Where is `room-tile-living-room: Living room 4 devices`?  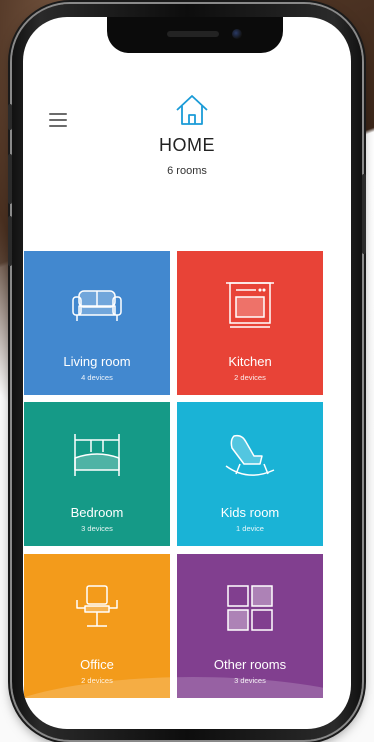 room-tile-living-room: Living room 4 devices is located at coordinates (97, 323).